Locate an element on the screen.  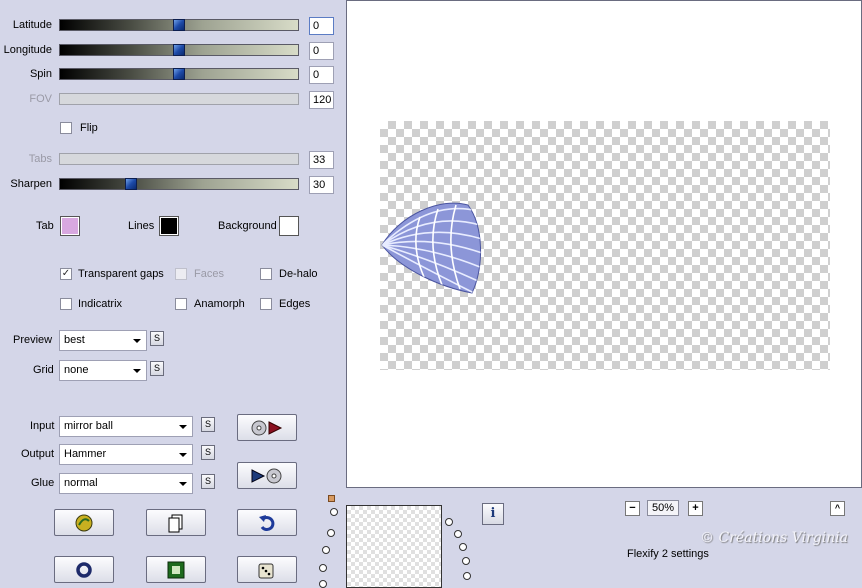
flip-checkbox is located at coordinates (66, 128).